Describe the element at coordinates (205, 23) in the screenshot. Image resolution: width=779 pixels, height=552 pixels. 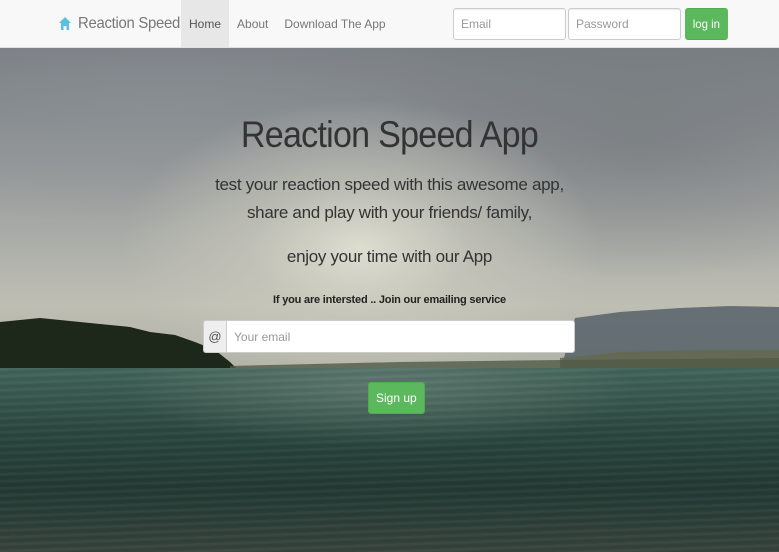
I see `nav-home: Home` at that location.